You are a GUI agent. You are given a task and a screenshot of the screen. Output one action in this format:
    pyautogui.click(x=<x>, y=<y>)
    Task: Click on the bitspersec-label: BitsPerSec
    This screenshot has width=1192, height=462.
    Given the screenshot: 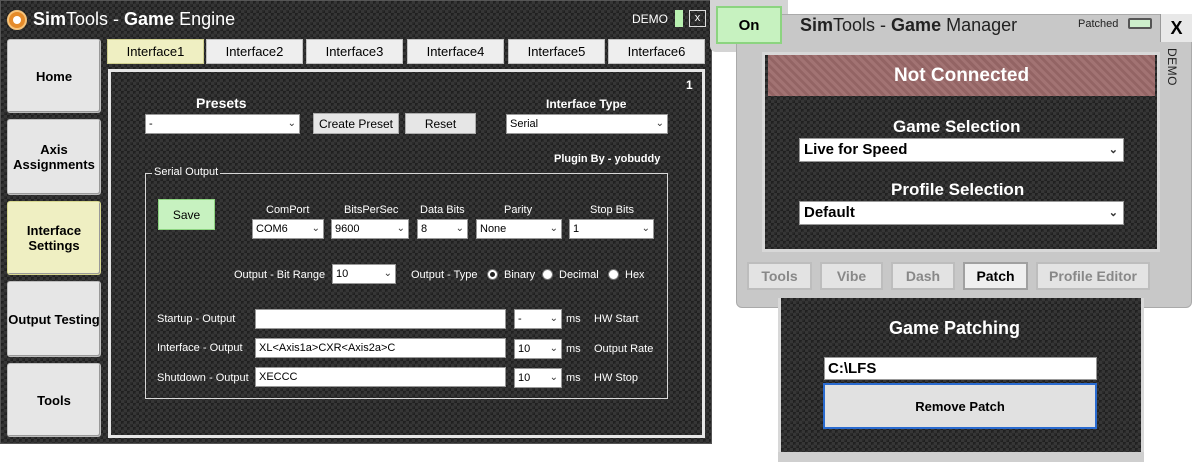 What is the action you would take?
    pyautogui.click(x=371, y=210)
    